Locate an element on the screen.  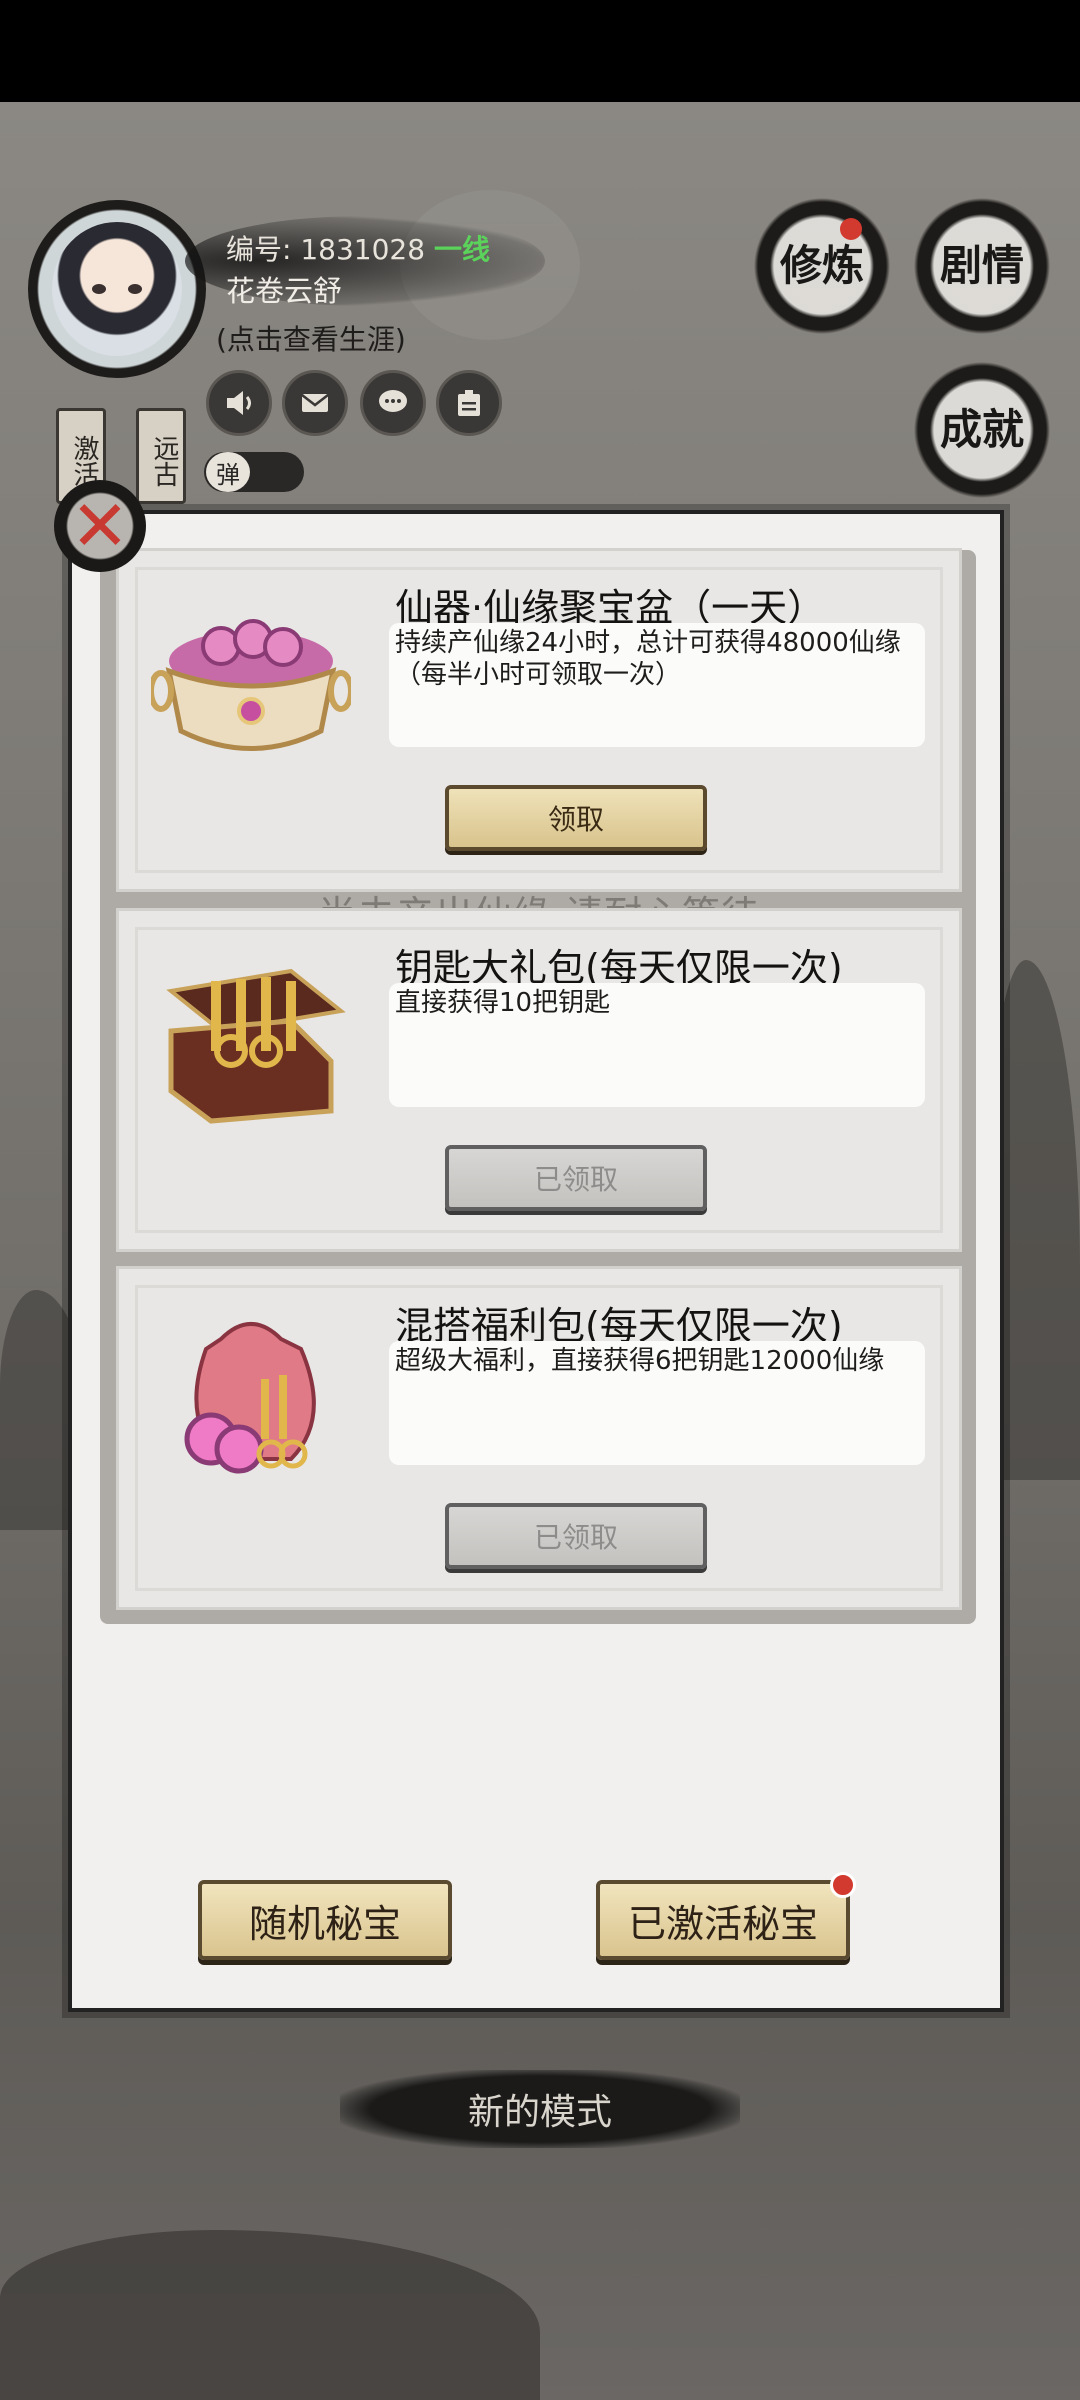
notice-icon is located at coordinates (469, 403).